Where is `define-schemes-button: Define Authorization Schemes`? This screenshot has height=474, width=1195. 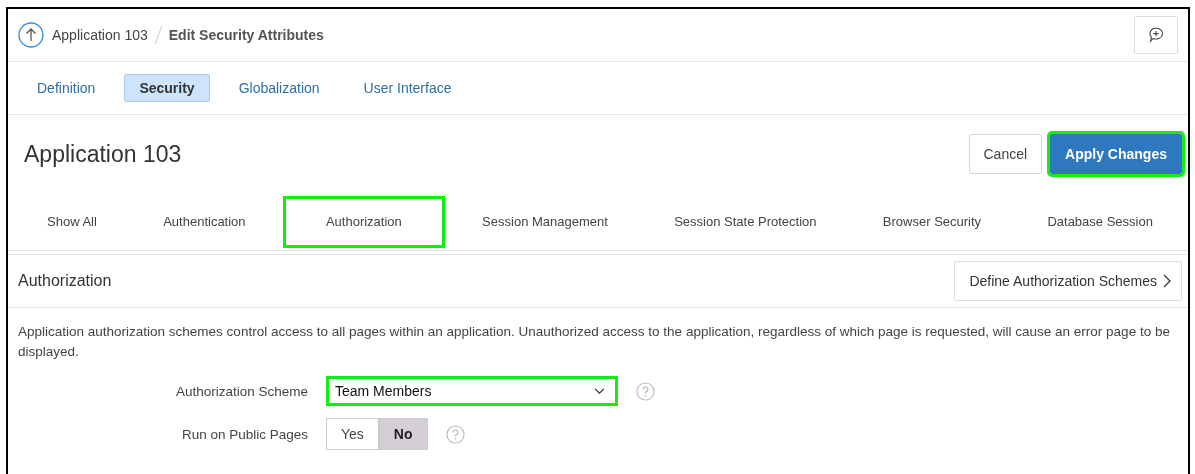
define-schemes-button: Define Authorization Schemes is located at coordinates (1068, 281).